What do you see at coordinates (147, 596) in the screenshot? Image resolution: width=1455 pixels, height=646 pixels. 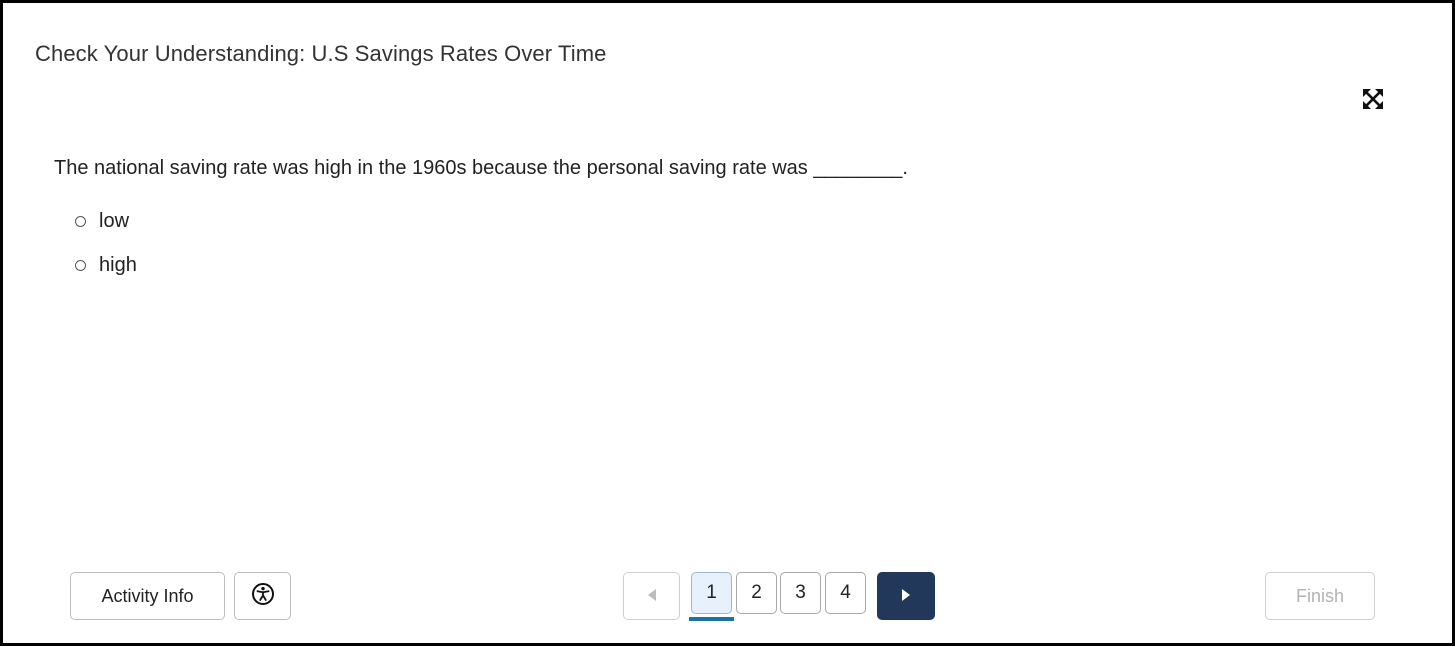 I see `activity-info-button: Activity Info` at bounding box center [147, 596].